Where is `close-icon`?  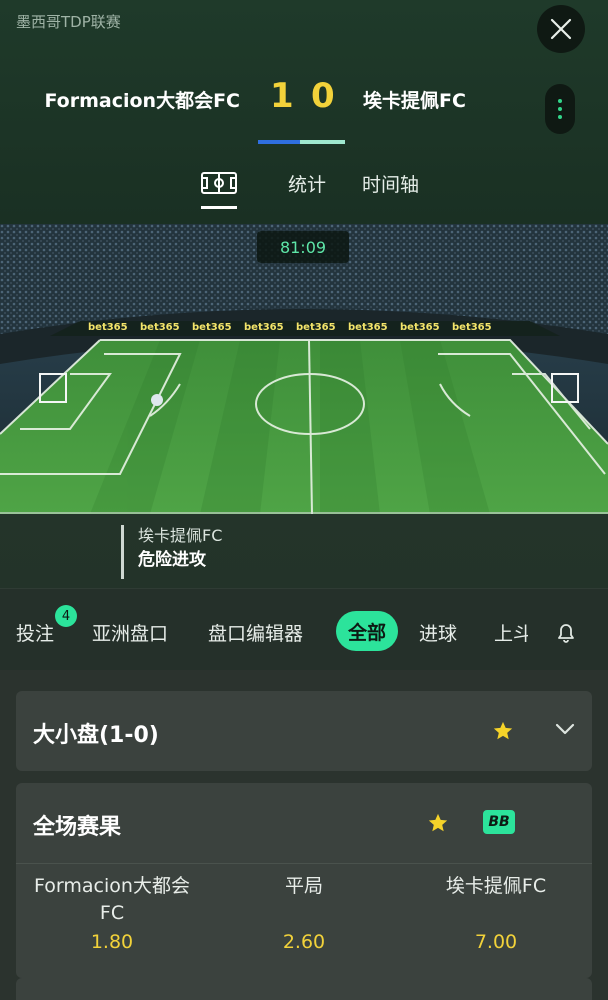 close-icon is located at coordinates (561, 29).